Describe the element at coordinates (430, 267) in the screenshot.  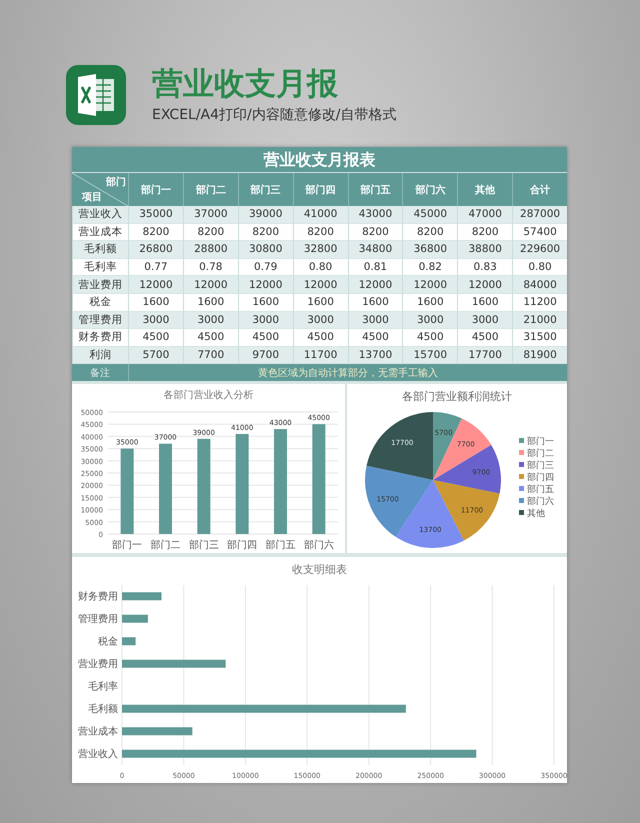
I see `table-cell: 0.82` at that location.